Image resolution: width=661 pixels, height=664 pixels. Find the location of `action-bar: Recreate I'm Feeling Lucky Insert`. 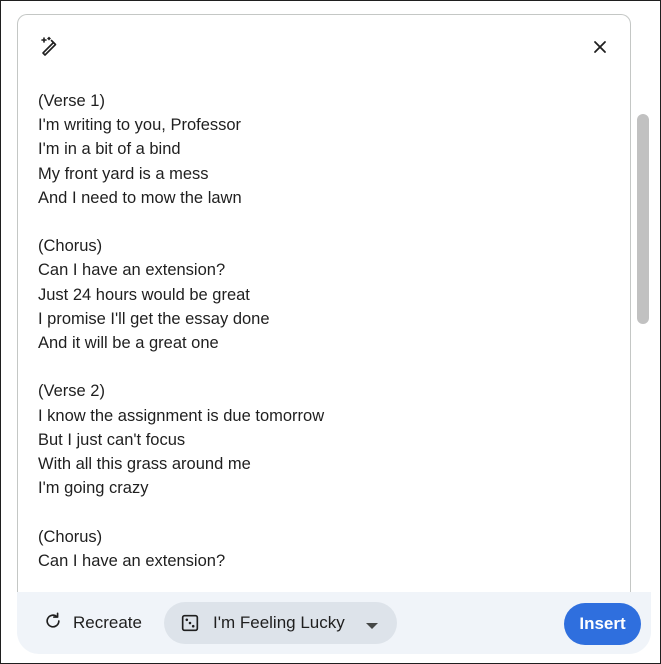

action-bar: Recreate I'm Feeling Lucky Insert is located at coordinates (334, 623).